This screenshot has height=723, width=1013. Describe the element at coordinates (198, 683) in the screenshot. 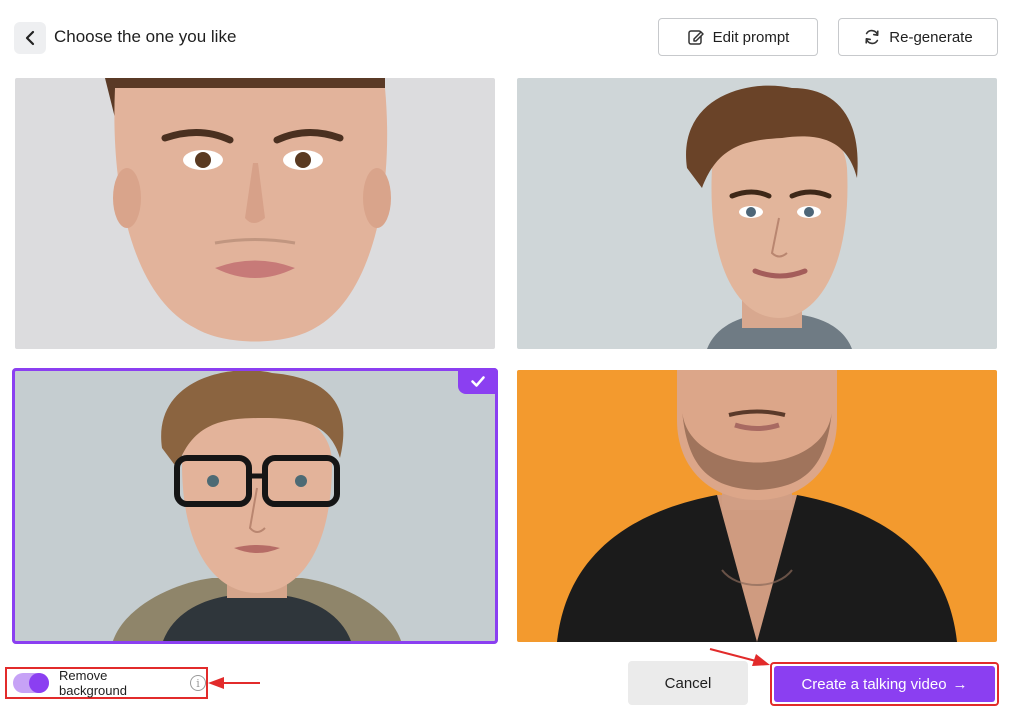

I see `info-icon: i` at that location.